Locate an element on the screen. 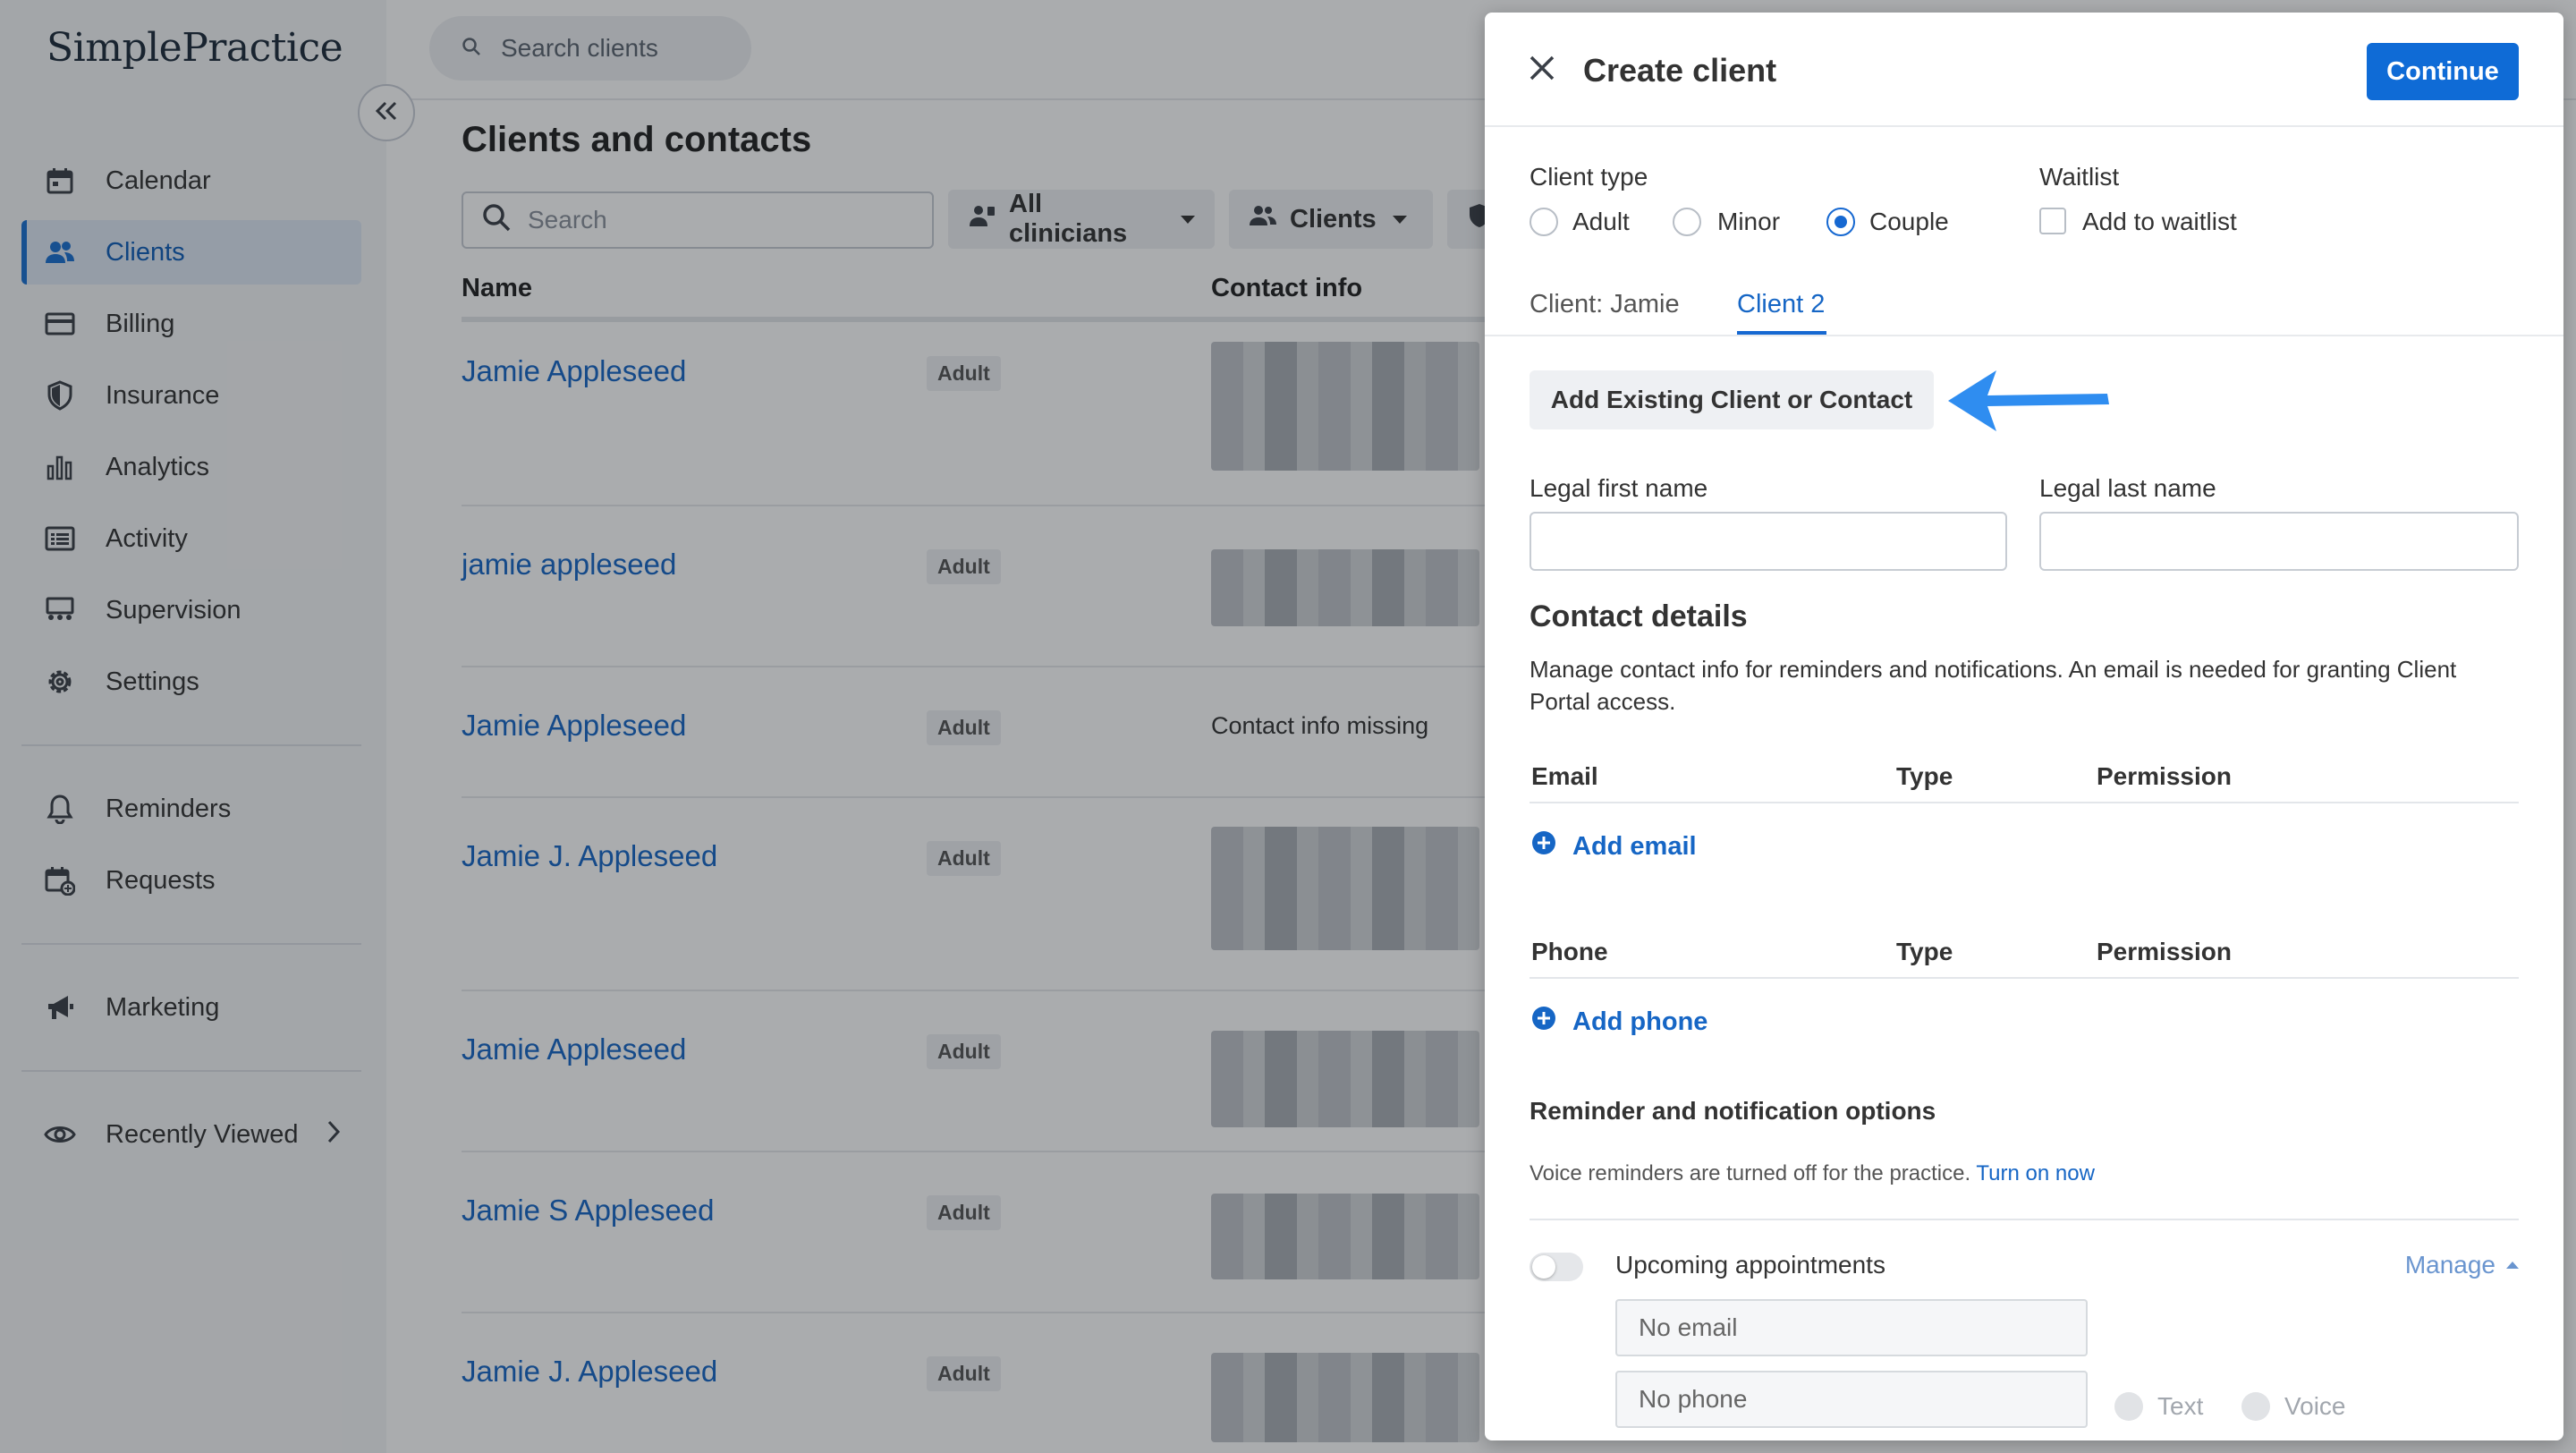 This screenshot has height=1453, width=2576. reminder-text-label: Text is located at coordinates (2180, 1406).